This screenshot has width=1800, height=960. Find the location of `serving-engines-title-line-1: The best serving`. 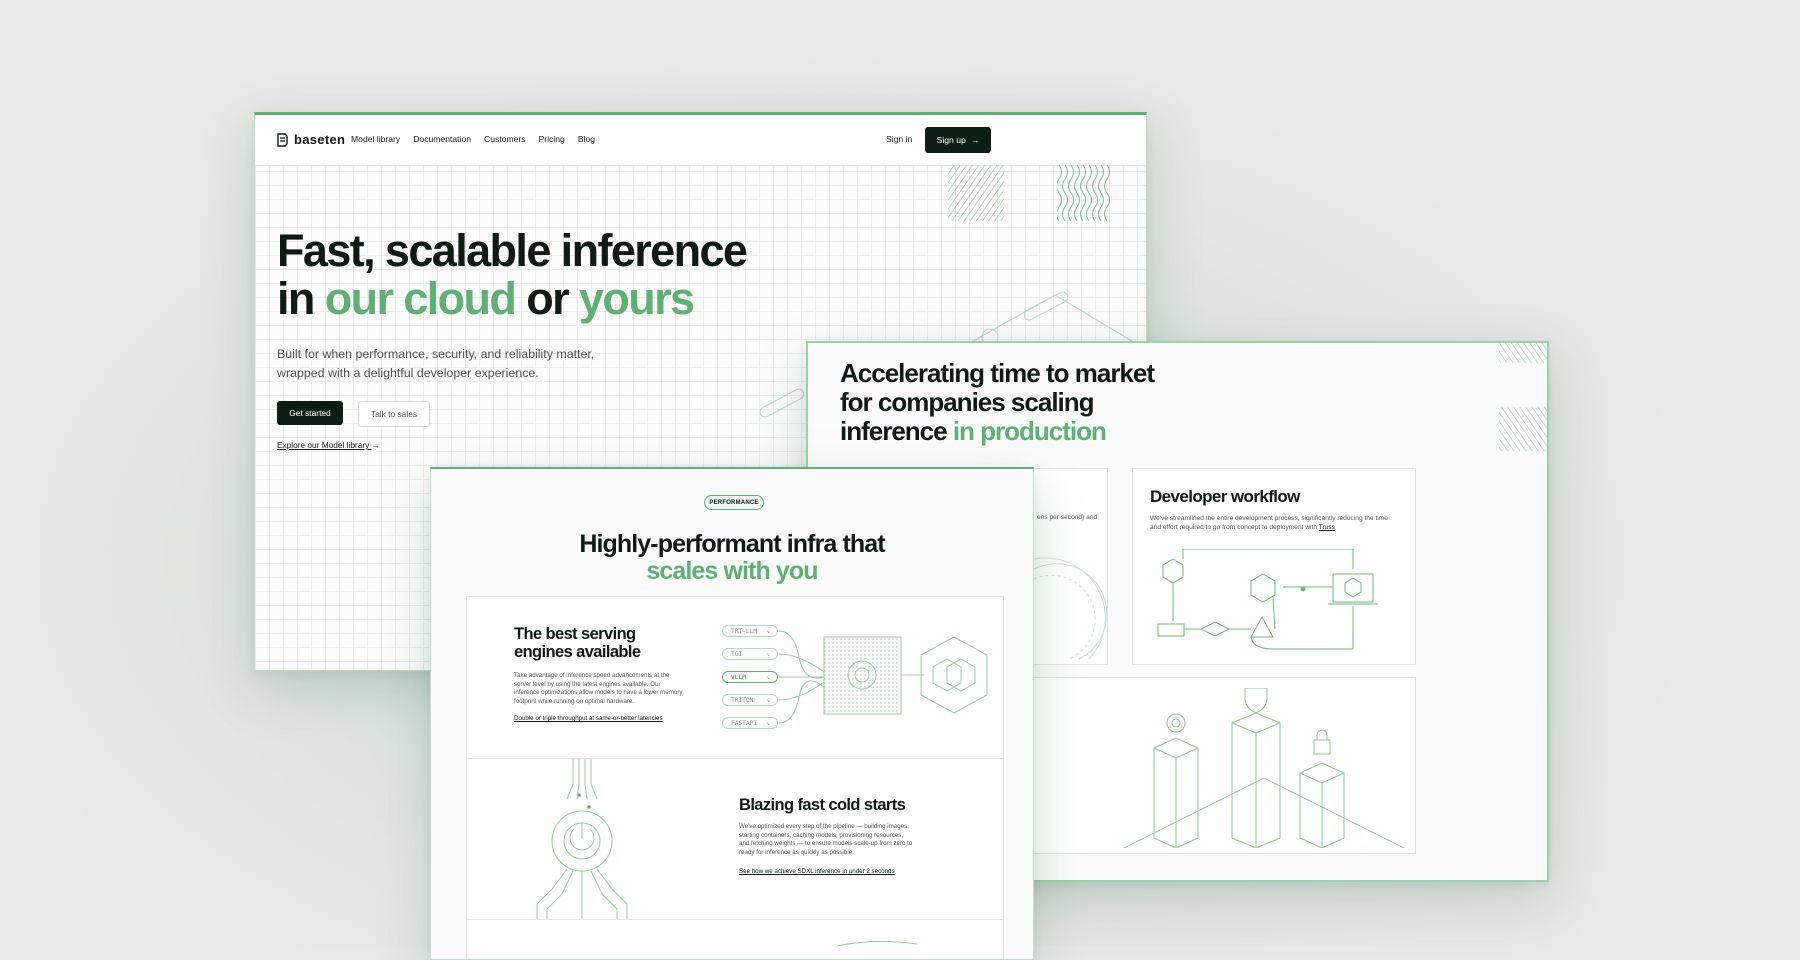

serving-engines-title-line-1: The best serving is located at coordinates (575, 634).